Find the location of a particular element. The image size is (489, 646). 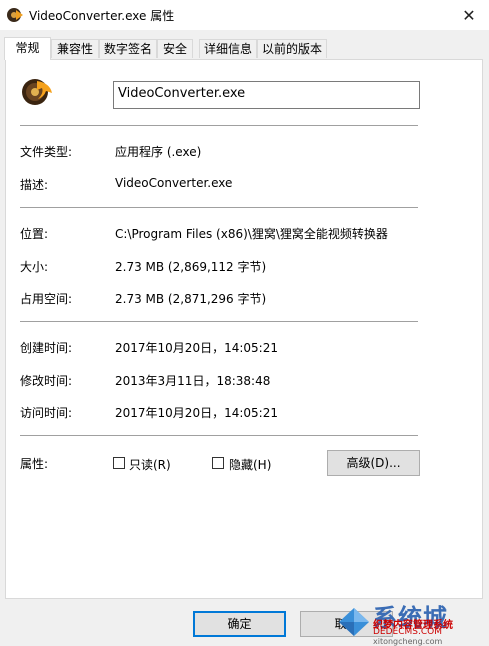

close-button: ✕ is located at coordinates (469, 15).